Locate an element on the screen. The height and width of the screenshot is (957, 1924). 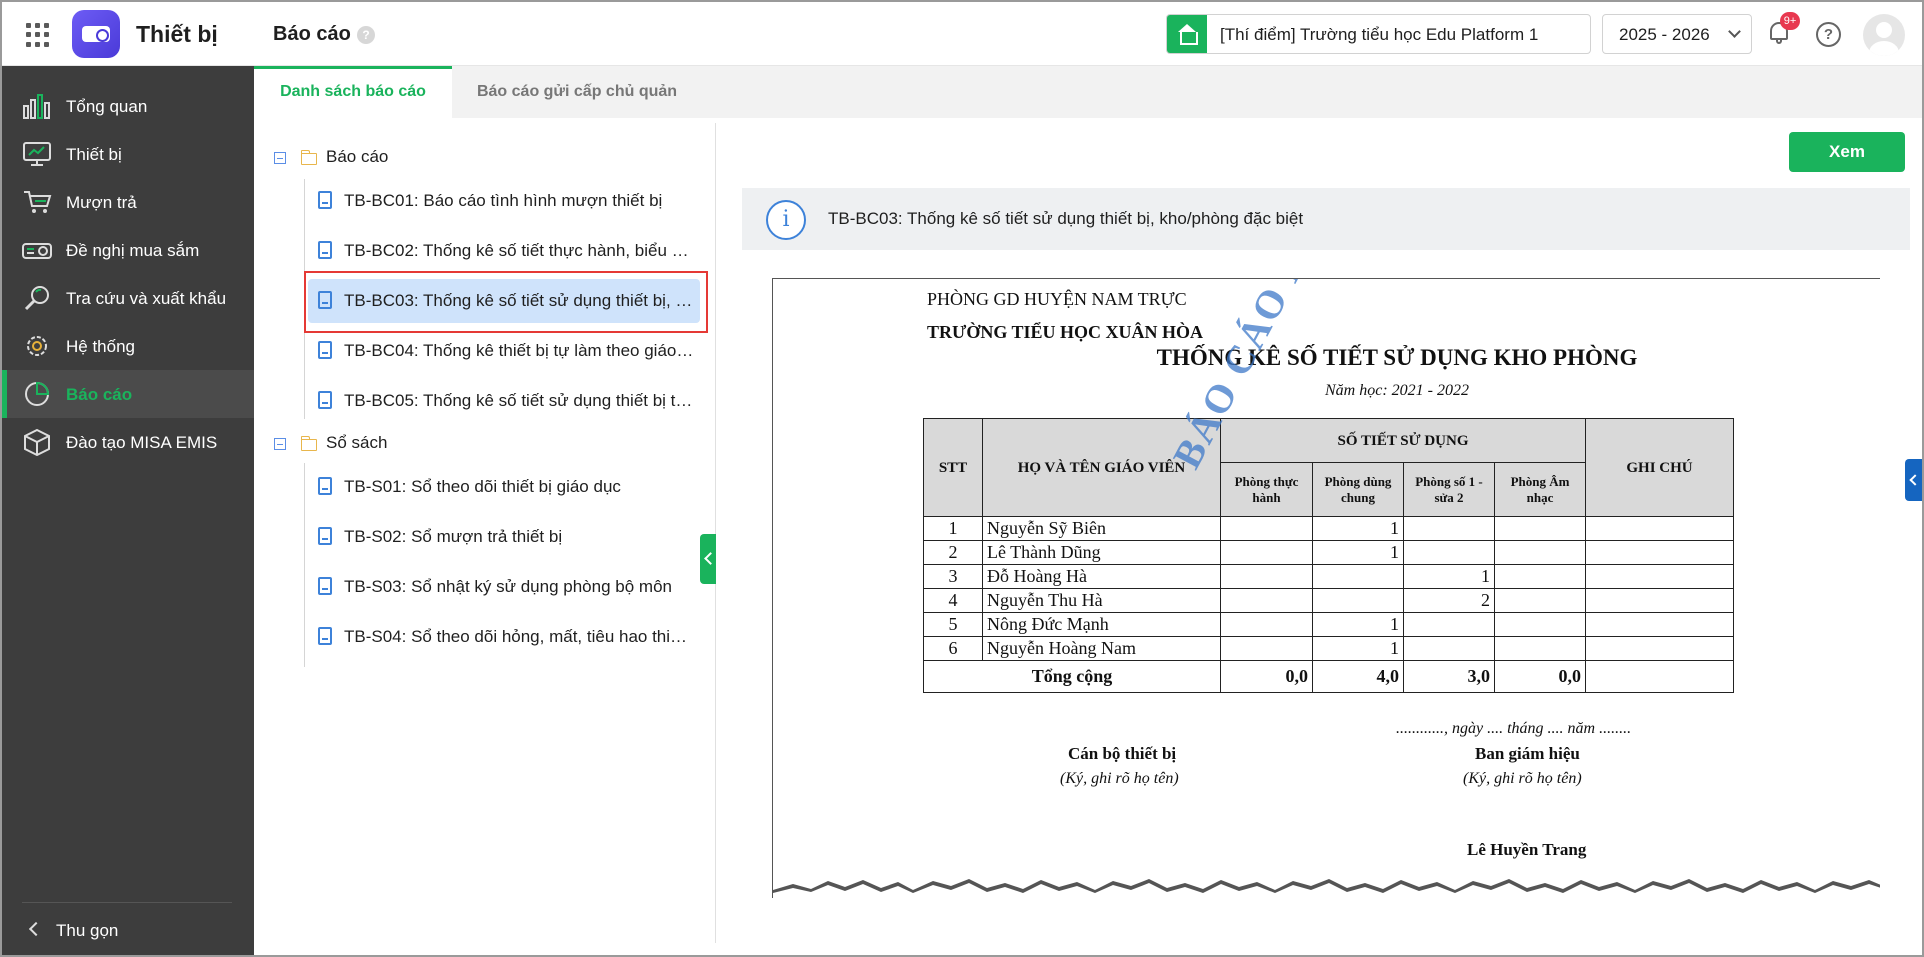
sidebar-item-thiet-bi: Thiết bị is located at coordinates (128, 154).